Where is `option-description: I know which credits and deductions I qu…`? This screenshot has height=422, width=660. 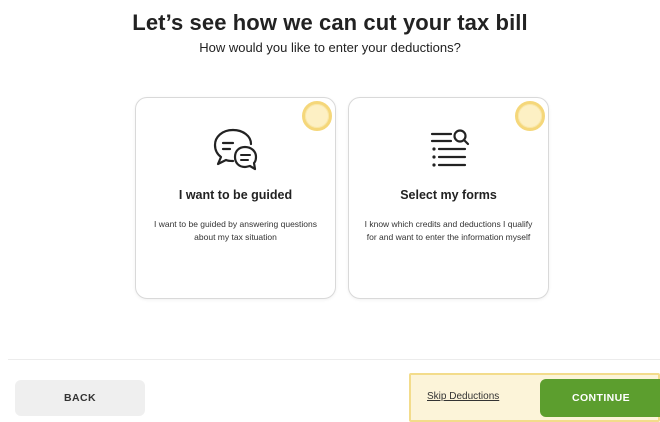
option-description: I know which credits and deductions I qu… is located at coordinates (448, 230).